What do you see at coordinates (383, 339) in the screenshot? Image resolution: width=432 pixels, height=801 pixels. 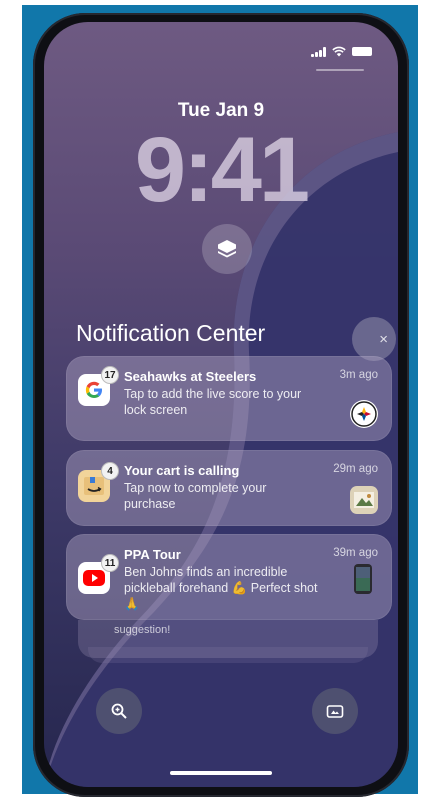 I see `close-icon: ×` at bounding box center [383, 339].